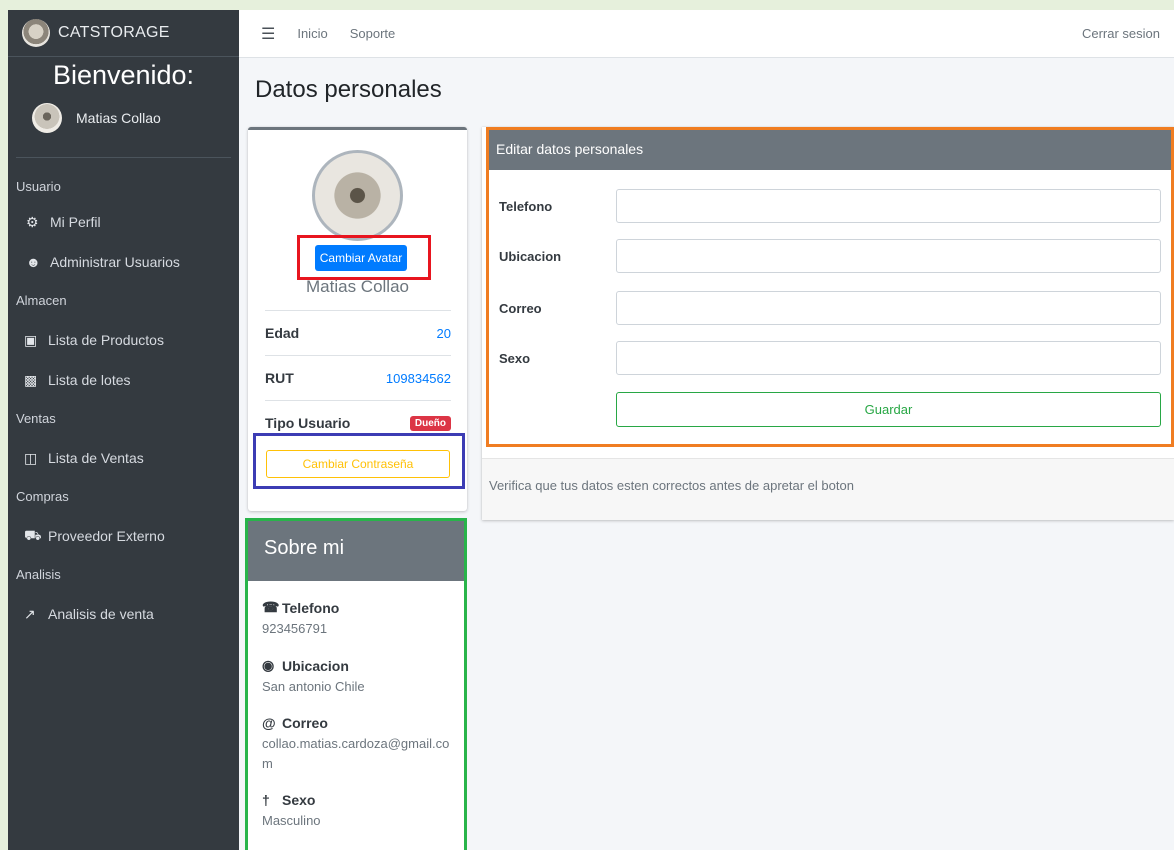 The width and height of the screenshot is (1174, 850). Describe the element at coordinates (888, 308) in the screenshot. I see `correo-input` at that location.